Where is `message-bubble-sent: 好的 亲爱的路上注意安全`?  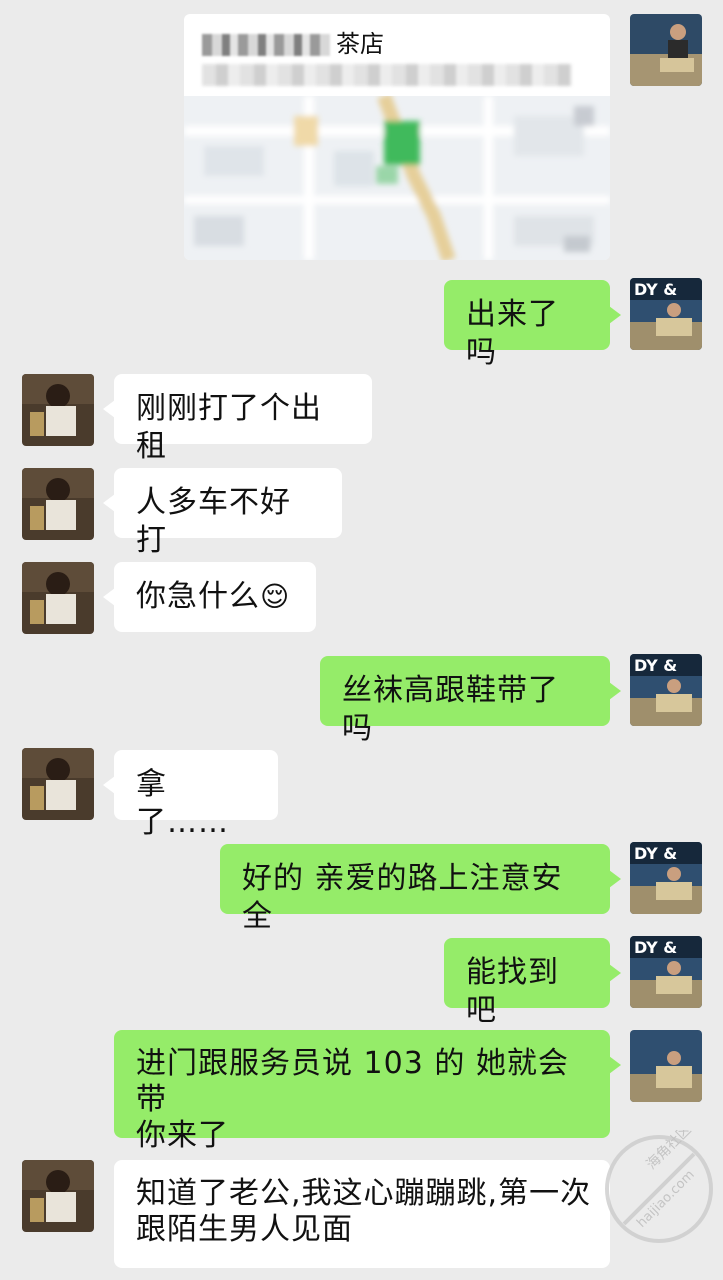
message-bubble-sent: 好的 亲爱的路上注意安全 is located at coordinates (420, 889).